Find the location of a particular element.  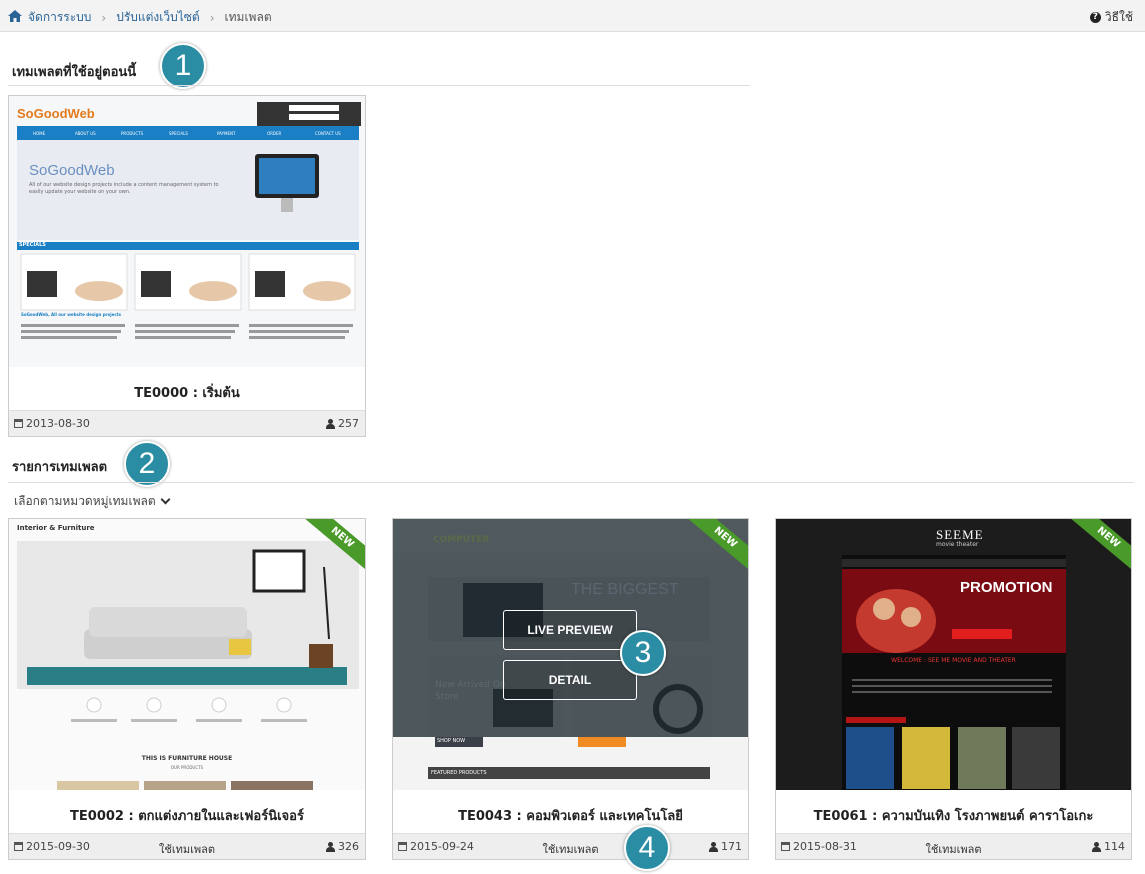

help-label: วิธีใช้ is located at coordinates (1118, 17).